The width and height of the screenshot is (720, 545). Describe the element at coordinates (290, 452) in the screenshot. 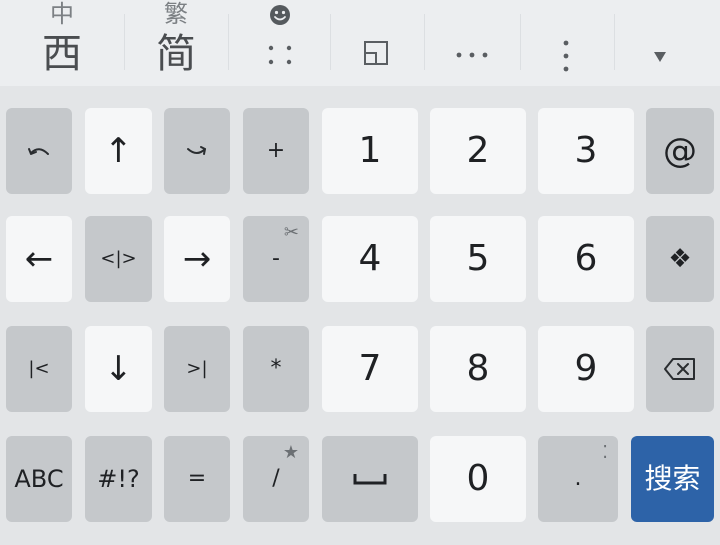

I see `star-icon: ★` at that location.